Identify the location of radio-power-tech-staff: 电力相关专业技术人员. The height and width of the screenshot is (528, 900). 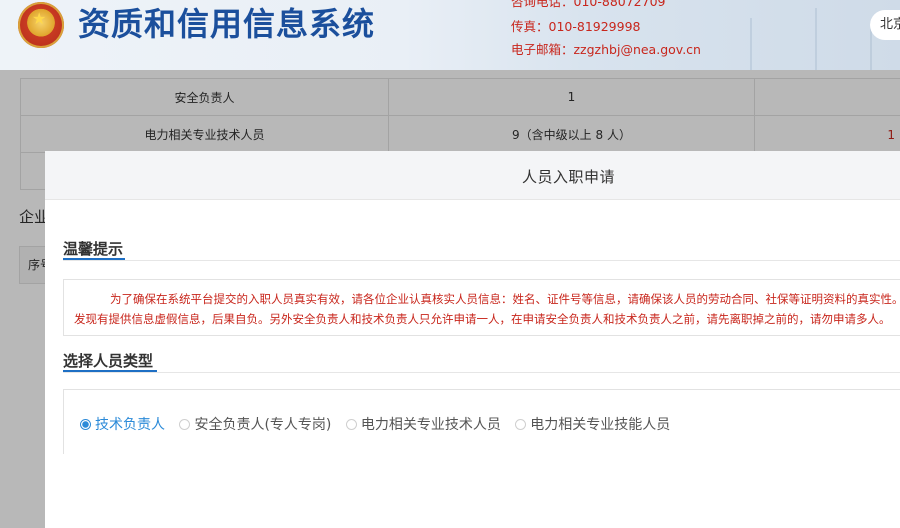
(423, 424).